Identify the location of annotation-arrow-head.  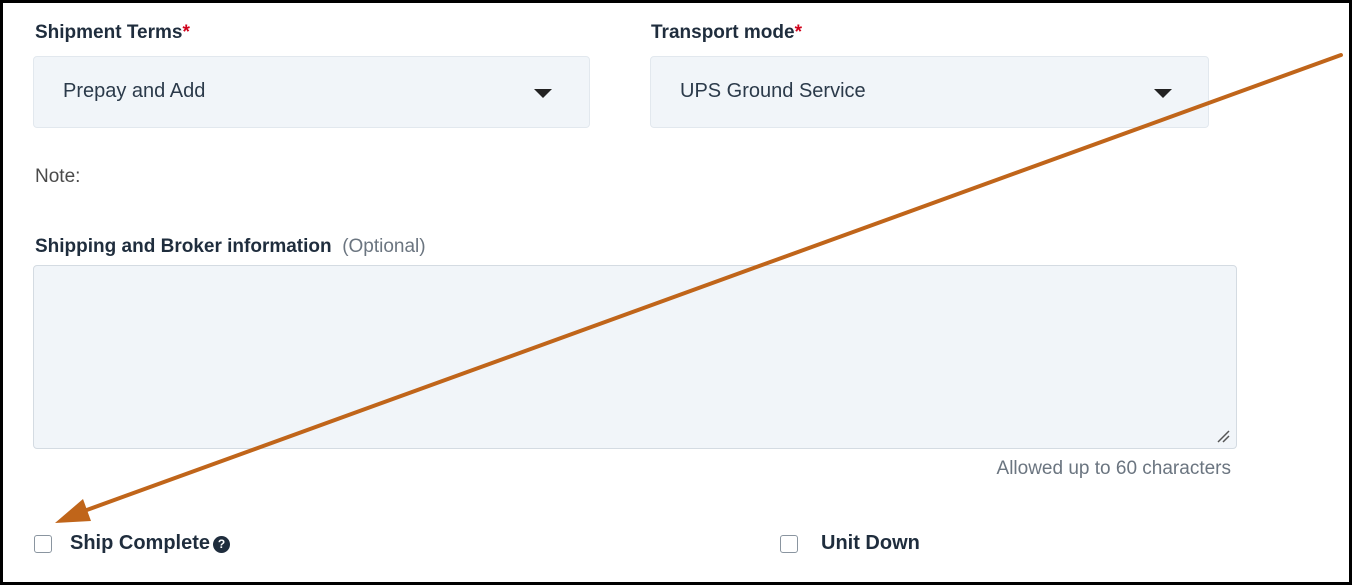
(73, 511).